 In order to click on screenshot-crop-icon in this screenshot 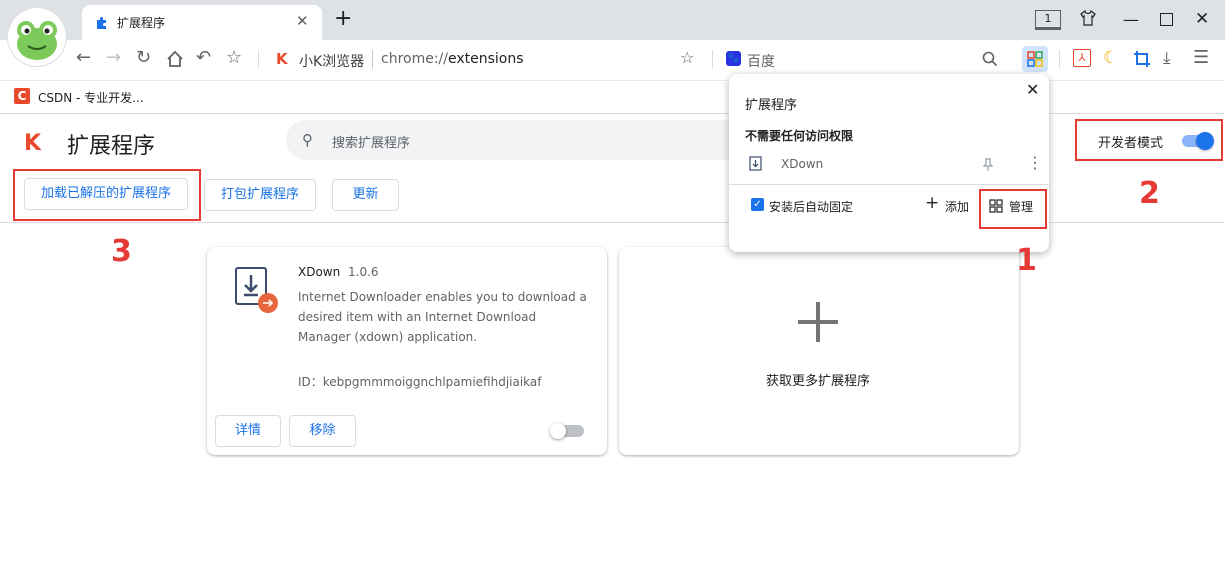, I will do `click(1142, 61)`.